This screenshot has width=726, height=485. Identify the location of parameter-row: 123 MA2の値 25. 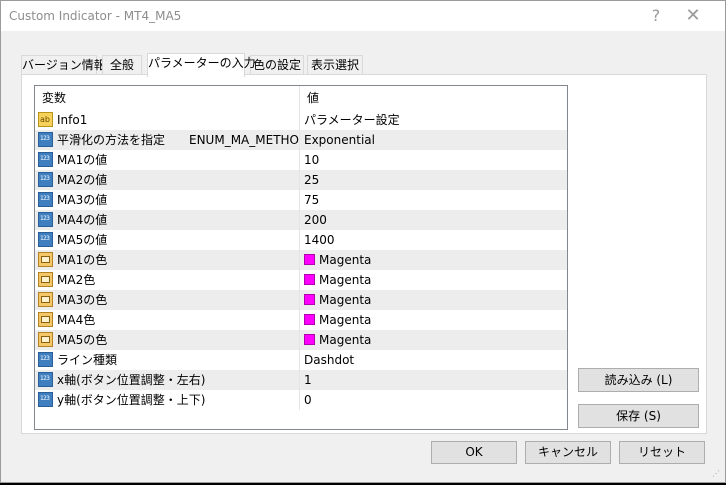
(301, 180).